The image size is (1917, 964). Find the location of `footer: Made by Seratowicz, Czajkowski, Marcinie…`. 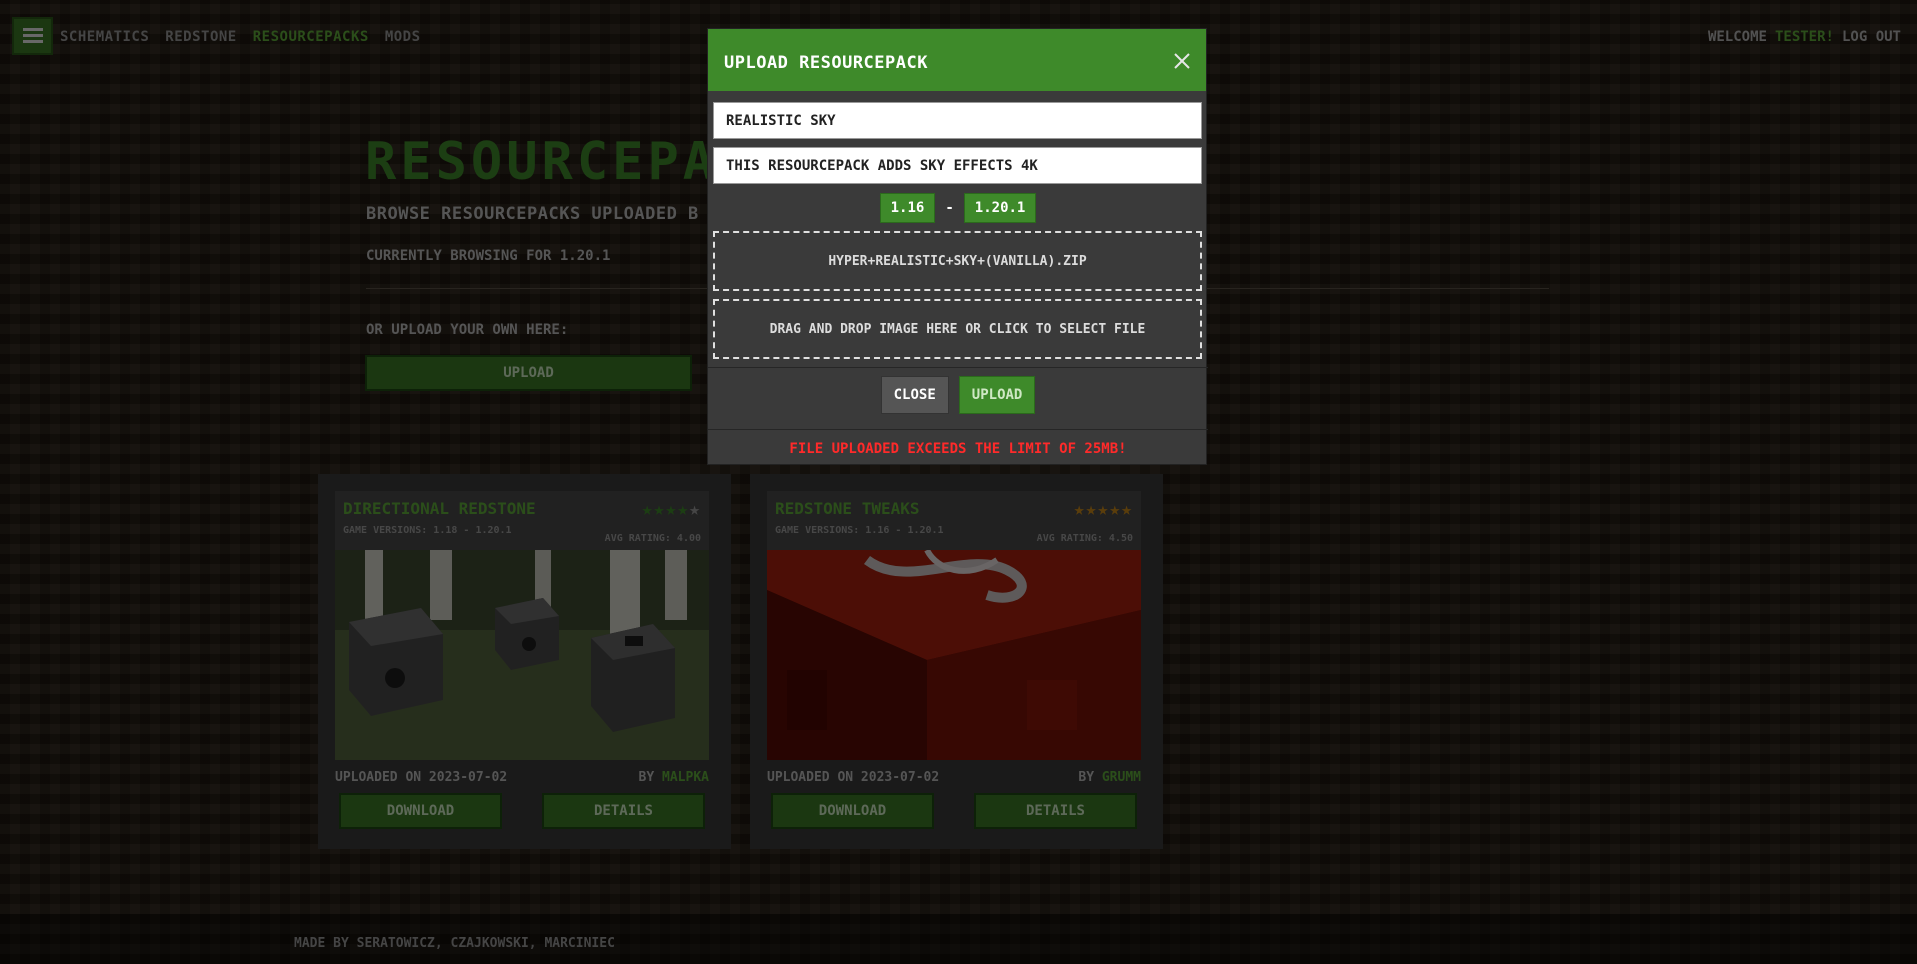

footer: Made by Seratowicz, Czajkowski, Marcinie… is located at coordinates (958, 939).